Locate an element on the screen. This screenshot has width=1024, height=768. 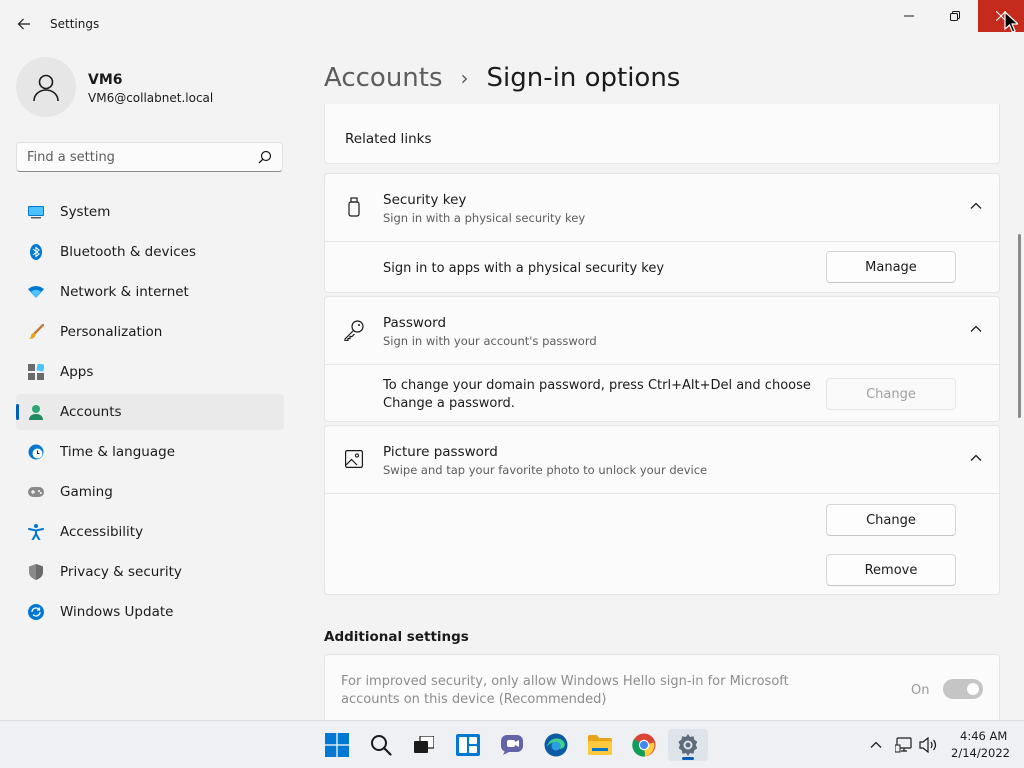
network-tray-button is located at coordinates (904, 745).